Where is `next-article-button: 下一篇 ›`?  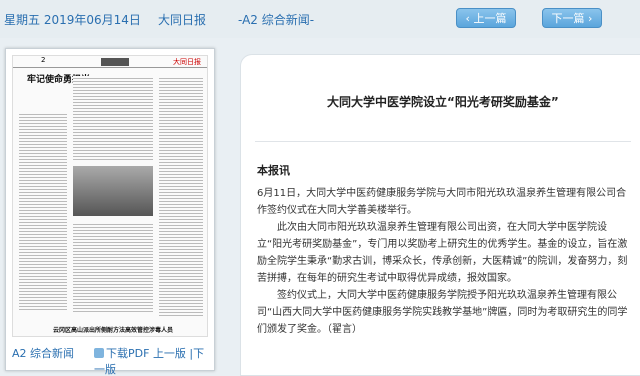
next-article-button: 下一篇 › is located at coordinates (572, 18).